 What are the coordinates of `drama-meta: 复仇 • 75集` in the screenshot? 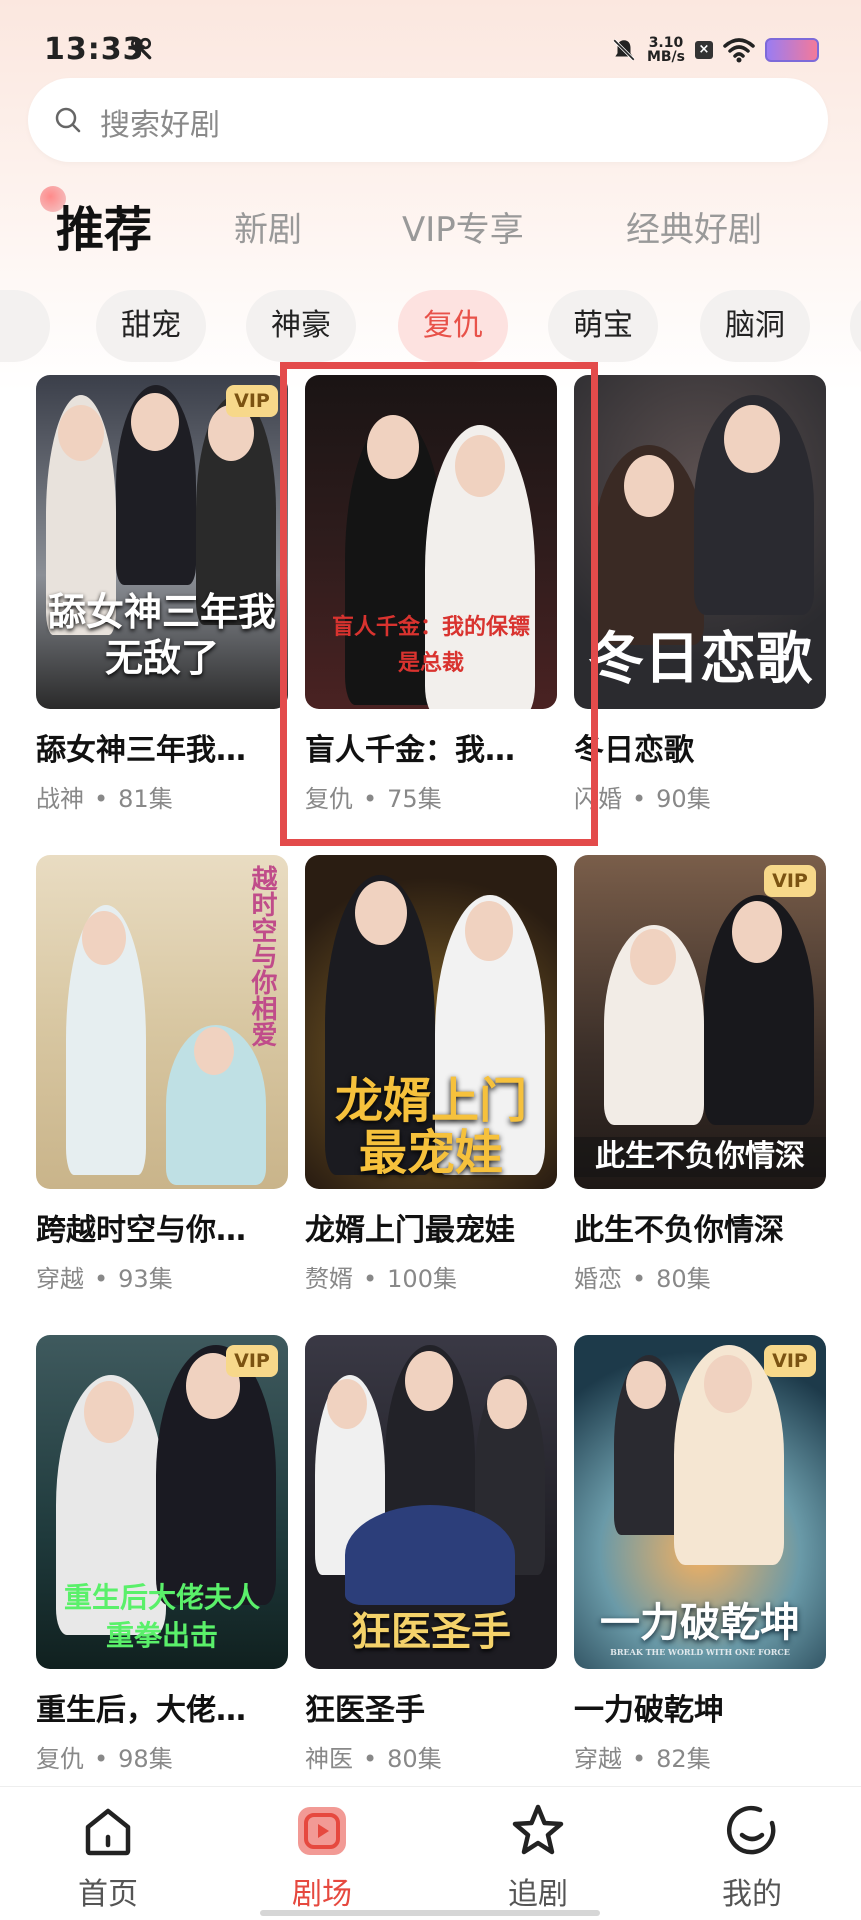 It's located at (431, 796).